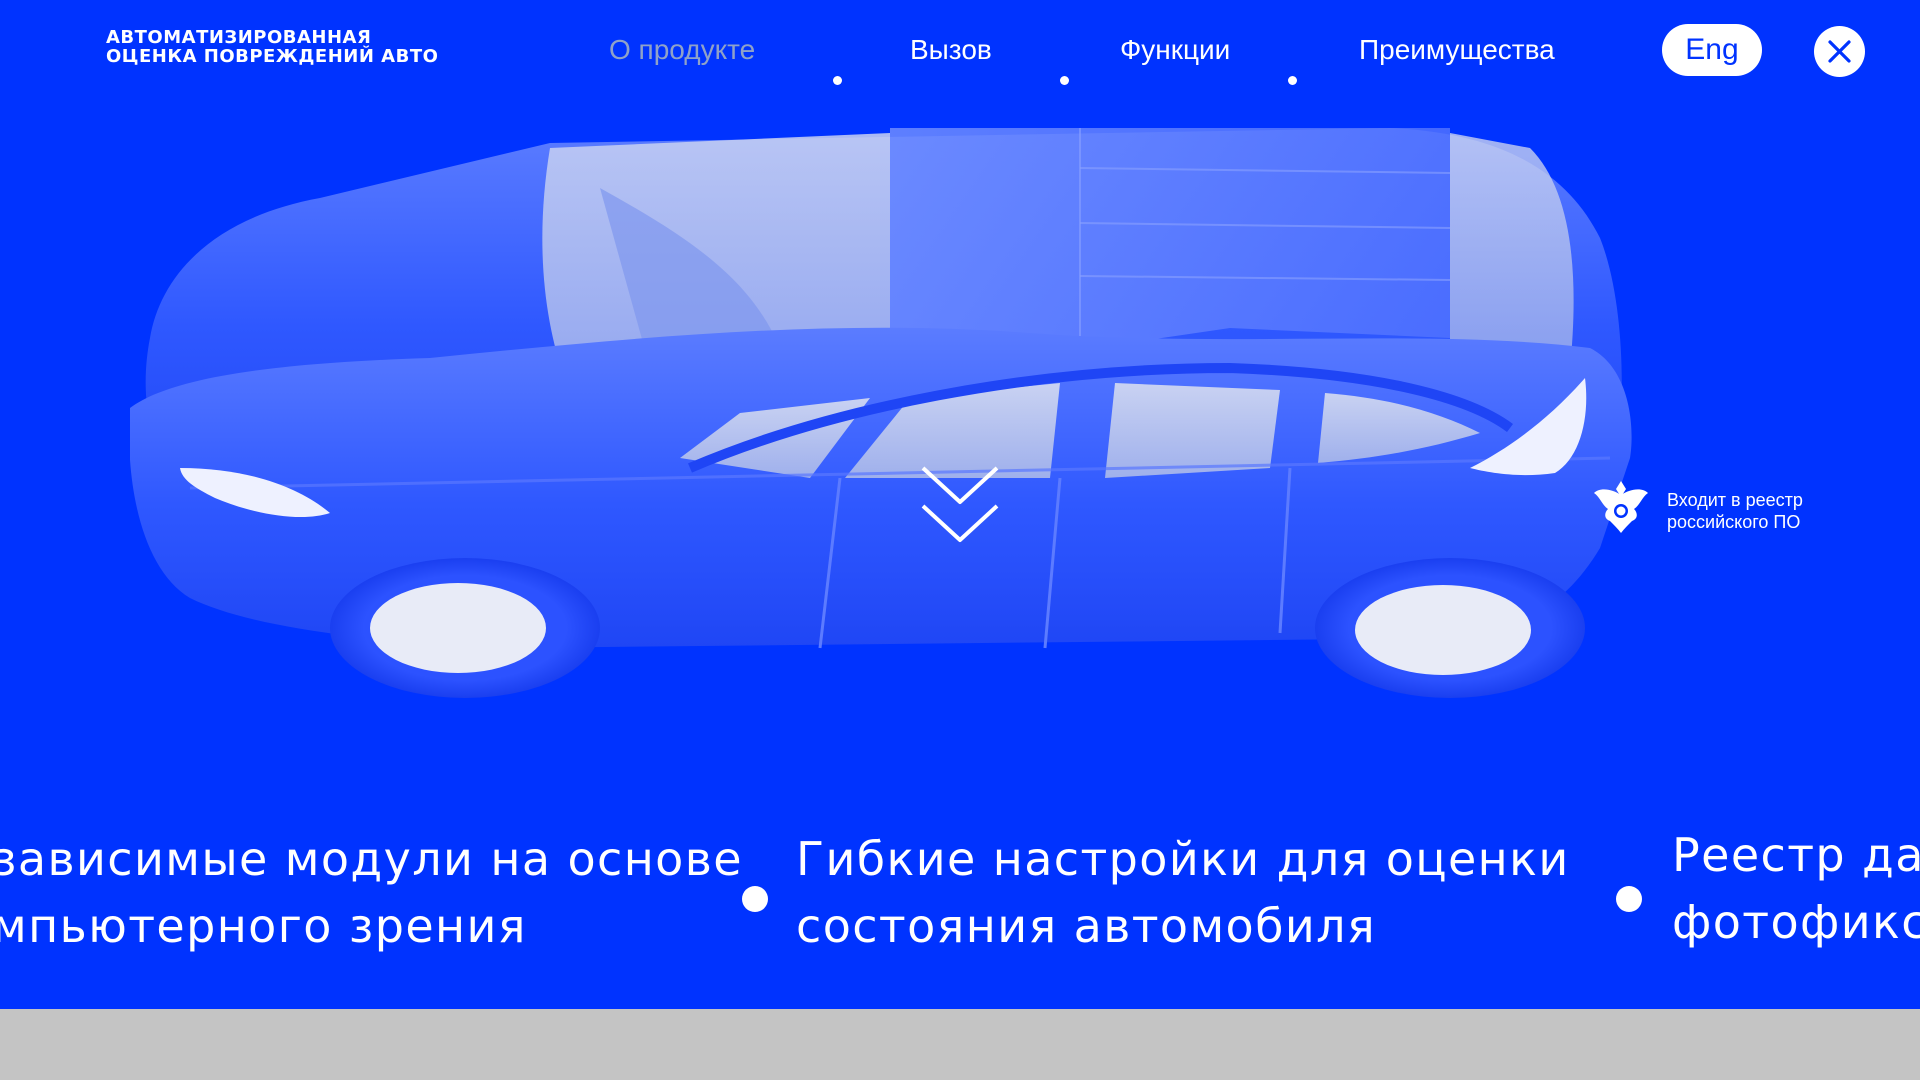  Describe the element at coordinates (1796, 889) in the screenshot. I see `feature-item: Реестр да фотофикса` at that location.